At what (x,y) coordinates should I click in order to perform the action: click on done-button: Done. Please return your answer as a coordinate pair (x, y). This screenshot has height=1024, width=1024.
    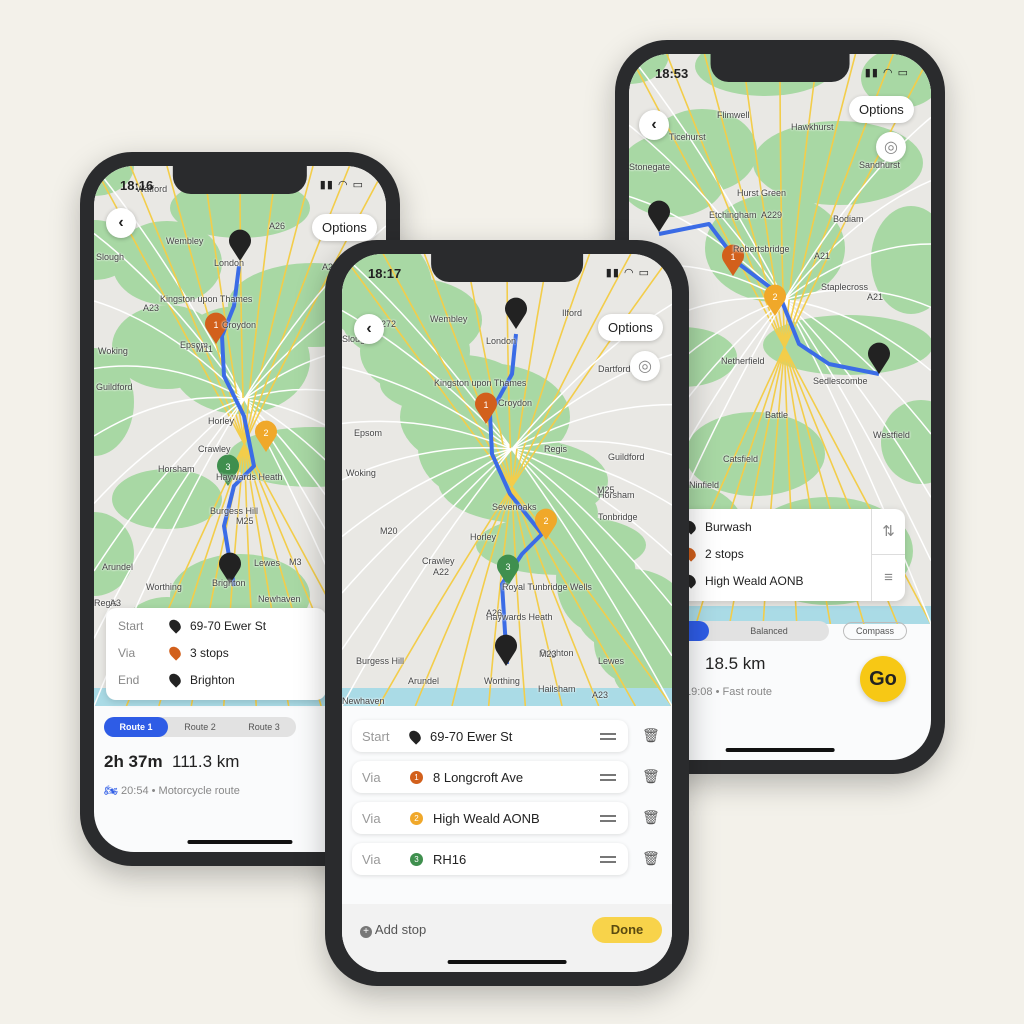
    Looking at the image, I should click on (627, 930).